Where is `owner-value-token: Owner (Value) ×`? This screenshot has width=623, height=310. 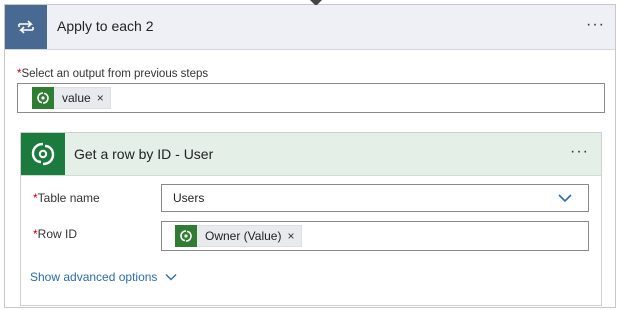
owner-value-token: Owner (Value) × is located at coordinates (238, 236).